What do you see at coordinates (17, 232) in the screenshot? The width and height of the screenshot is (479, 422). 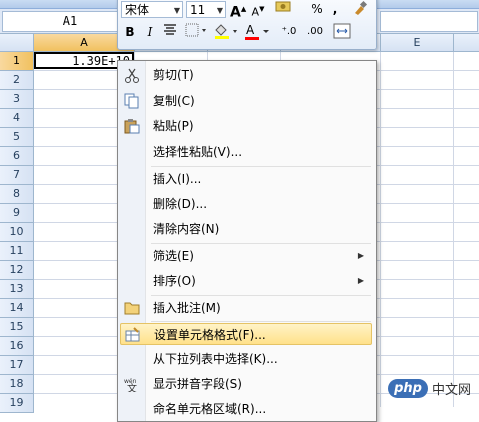 I see `row-header-10: 10` at bounding box center [17, 232].